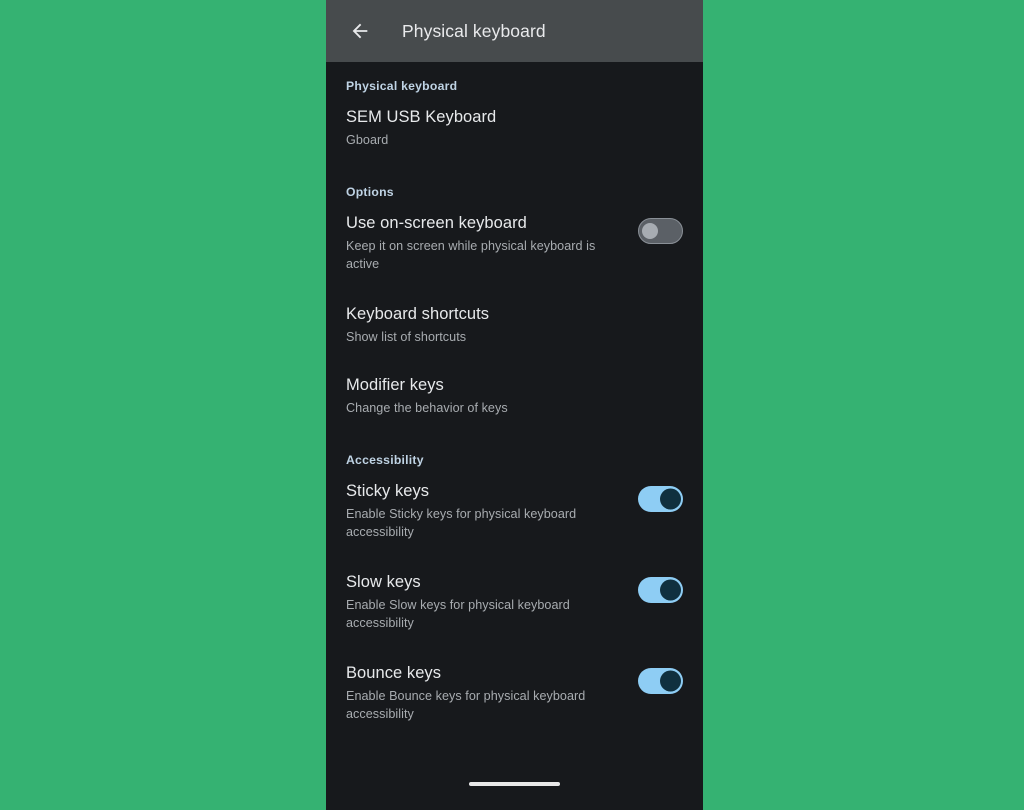  Describe the element at coordinates (406, 337) in the screenshot. I see `list-item-subtitle: Show list of shortcuts` at that location.